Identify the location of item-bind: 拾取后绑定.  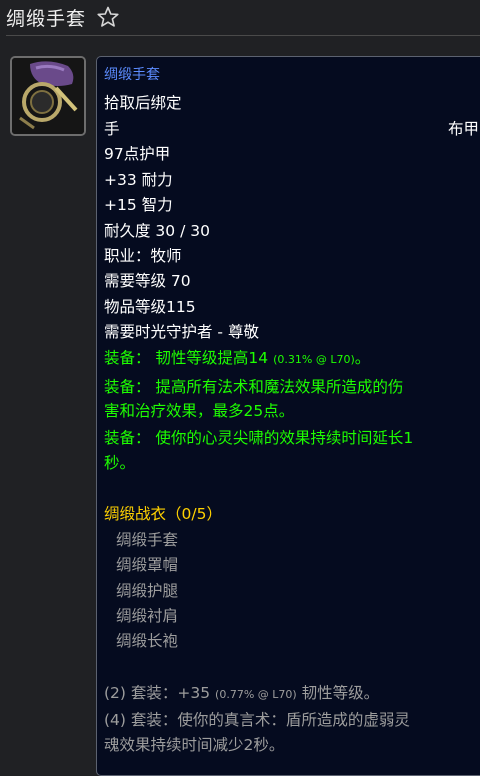
(143, 103).